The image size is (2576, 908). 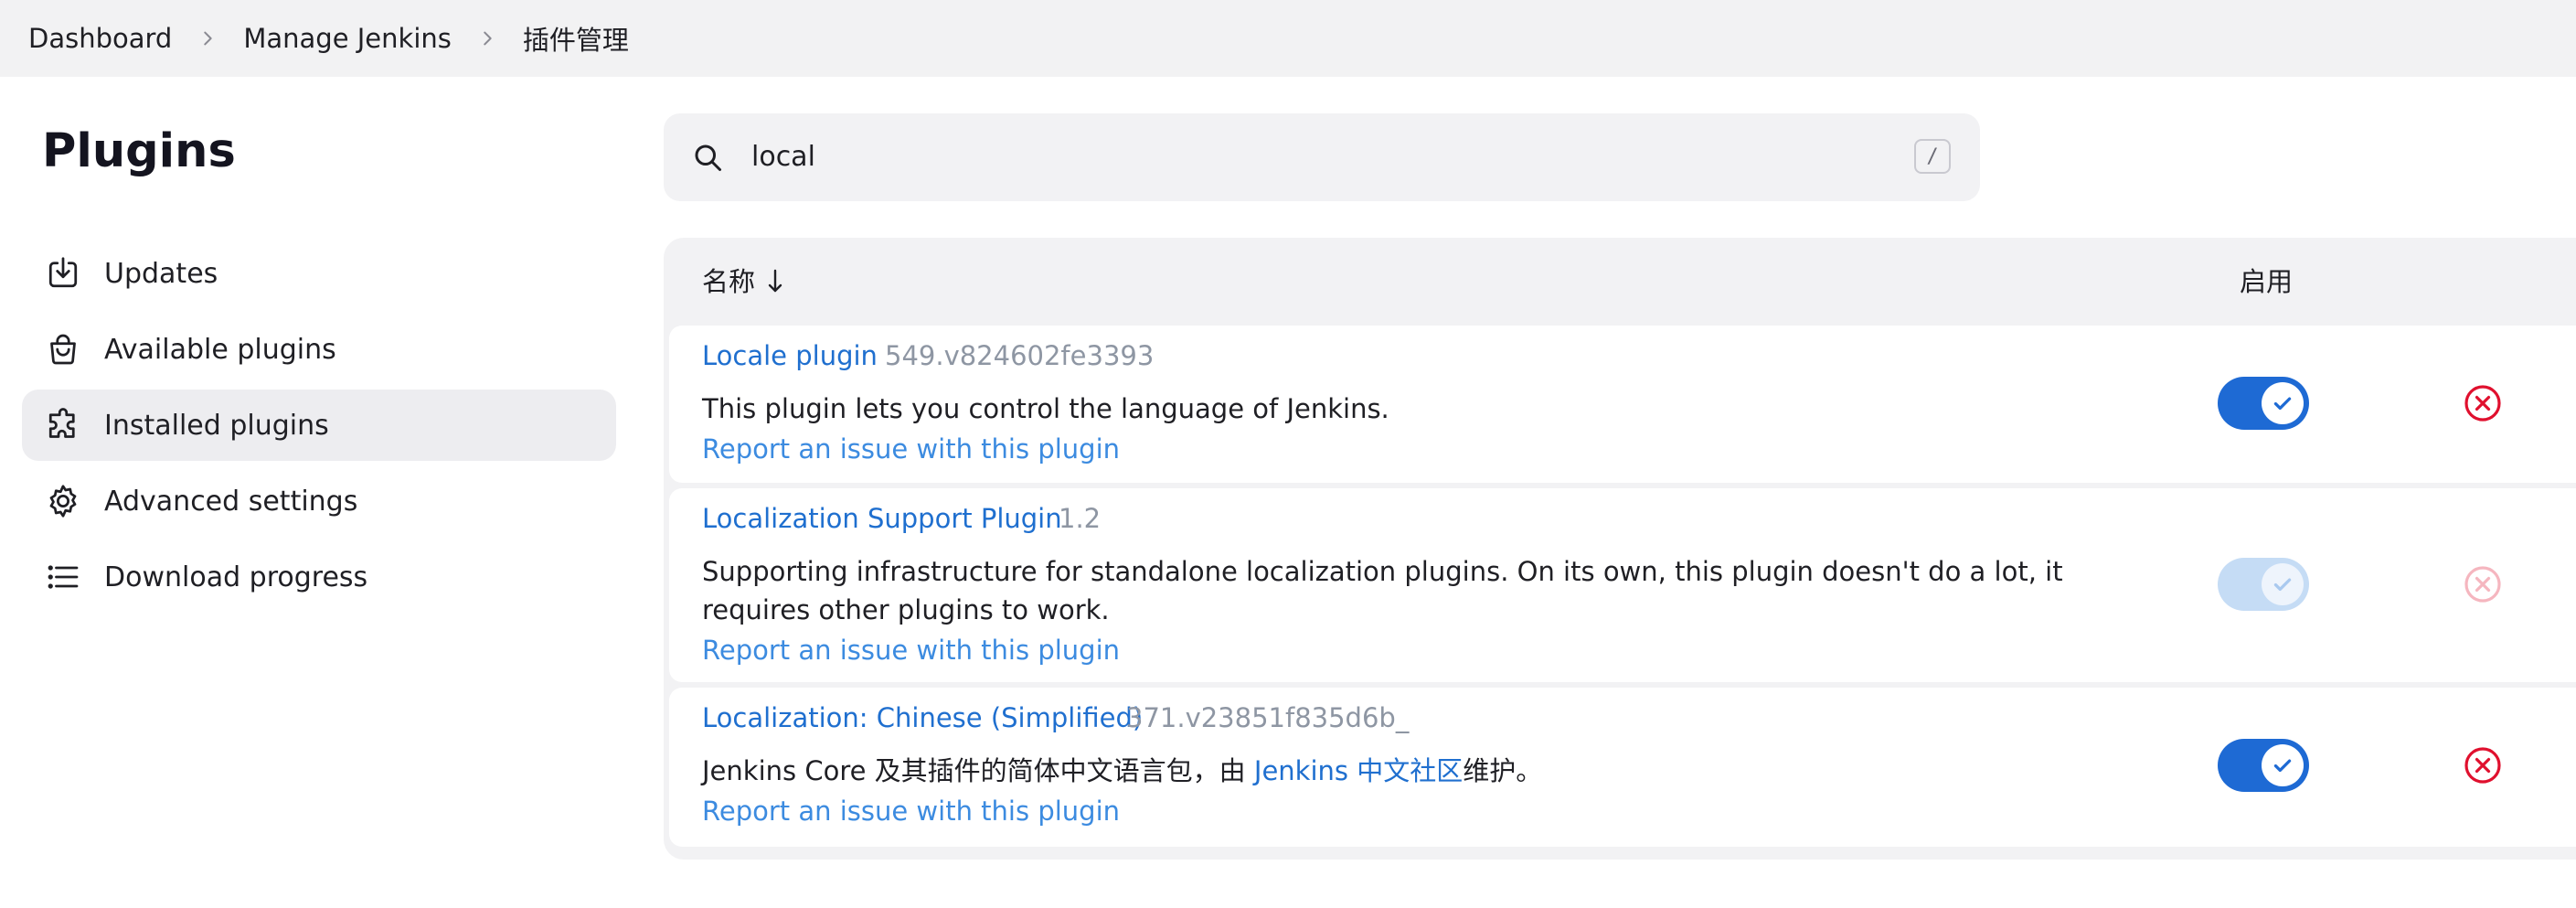 What do you see at coordinates (217, 425) in the screenshot?
I see `sidebar-item-label: Installed plugins` at bounding box center [217, 425].